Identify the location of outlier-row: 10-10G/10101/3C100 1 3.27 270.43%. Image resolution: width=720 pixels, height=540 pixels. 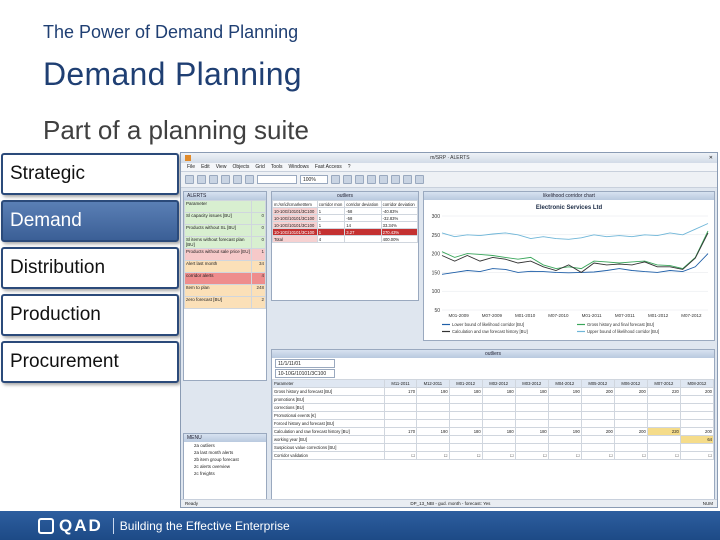
(345, 232).